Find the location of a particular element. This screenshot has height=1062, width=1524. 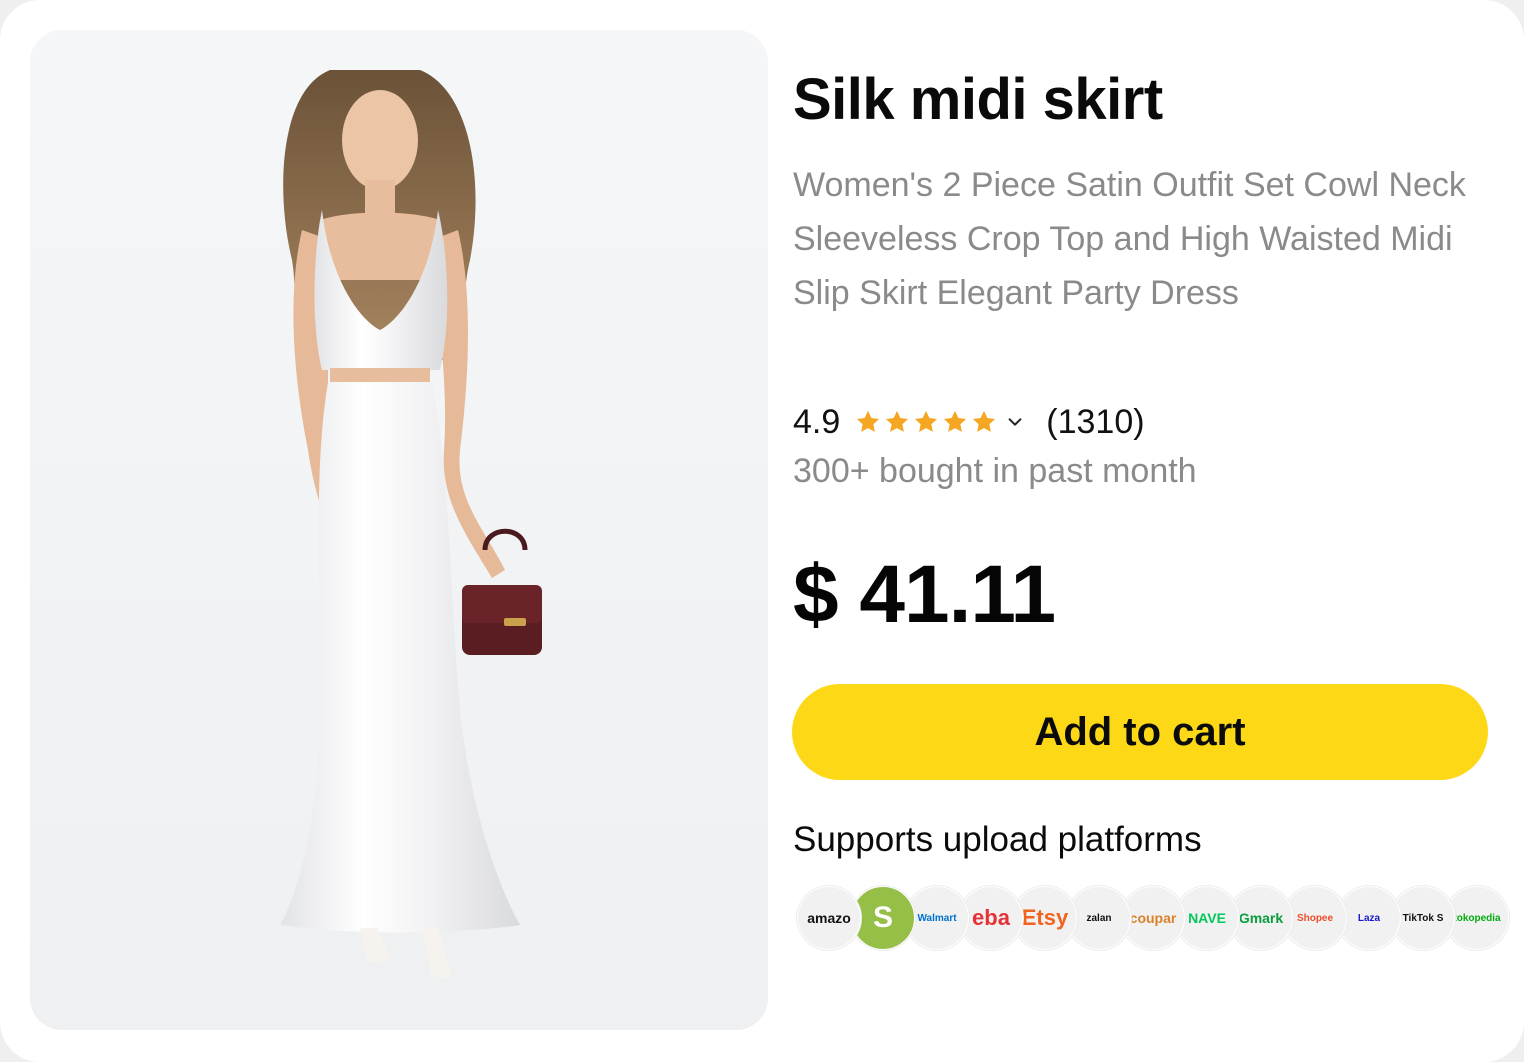

platforms-label: Supports upload platforms is located at coordinates (997, 839).